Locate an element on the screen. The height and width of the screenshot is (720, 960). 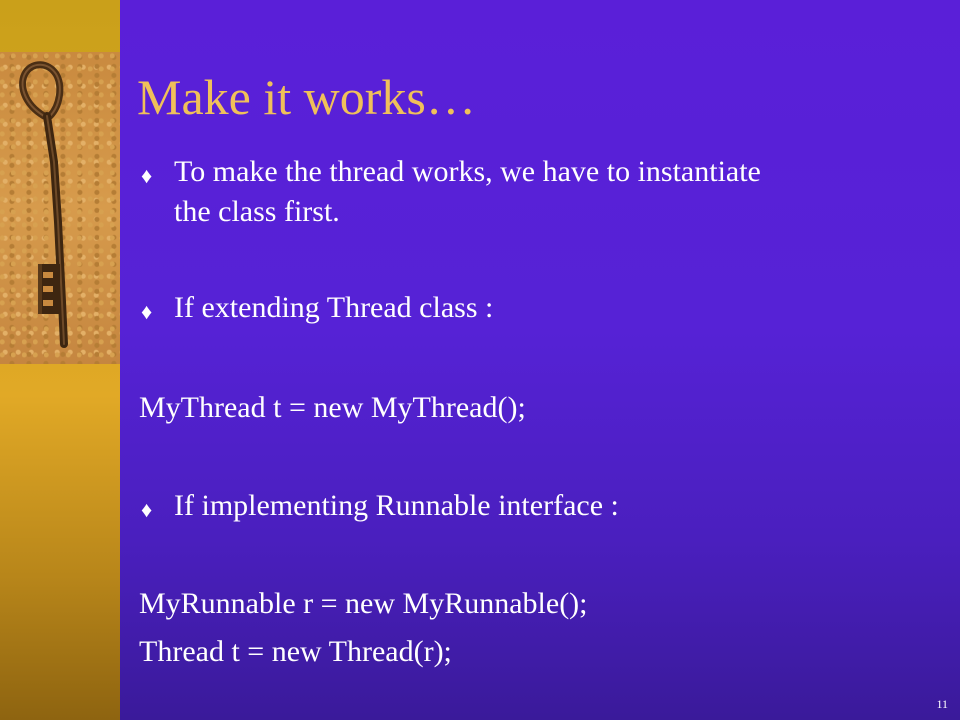
bullet-text: If extending Thread class : is located at coordinates (334, 307).